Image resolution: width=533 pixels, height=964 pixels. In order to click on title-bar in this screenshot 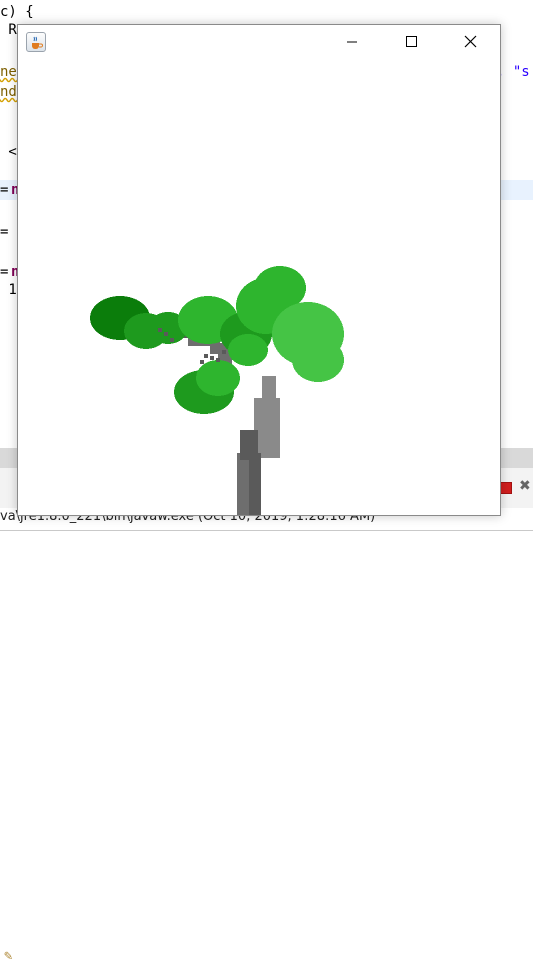, I will do `click(259, 41)`.